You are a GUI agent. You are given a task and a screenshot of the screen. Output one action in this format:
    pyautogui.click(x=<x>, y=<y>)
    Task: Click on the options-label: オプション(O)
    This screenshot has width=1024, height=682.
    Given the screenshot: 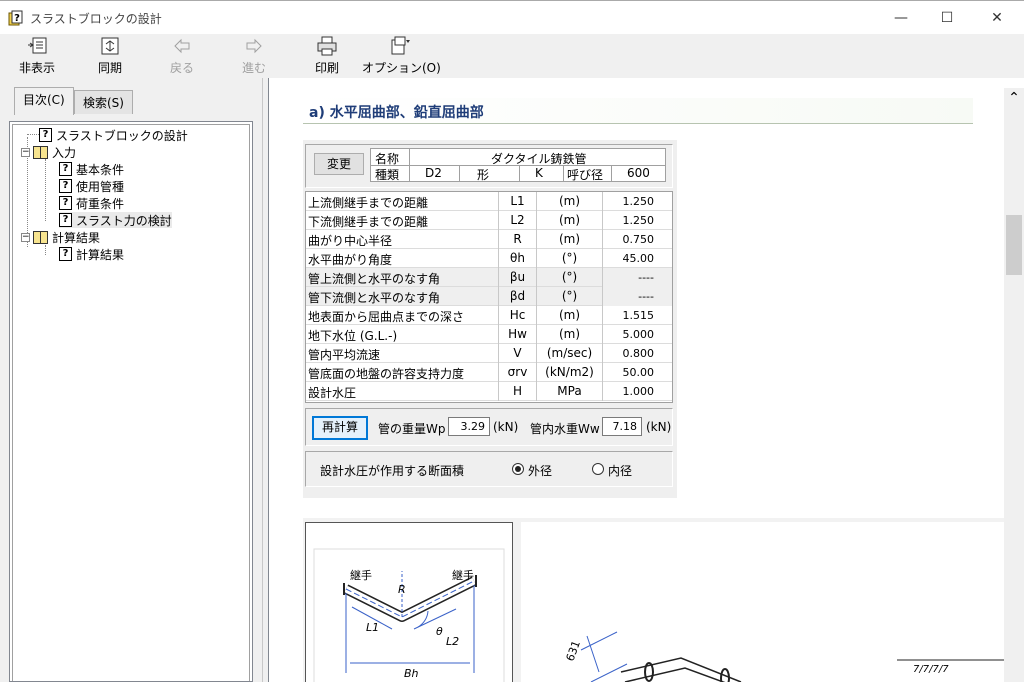 What is the action you would take?
    pyautogui.click(x=401, y=68)
    